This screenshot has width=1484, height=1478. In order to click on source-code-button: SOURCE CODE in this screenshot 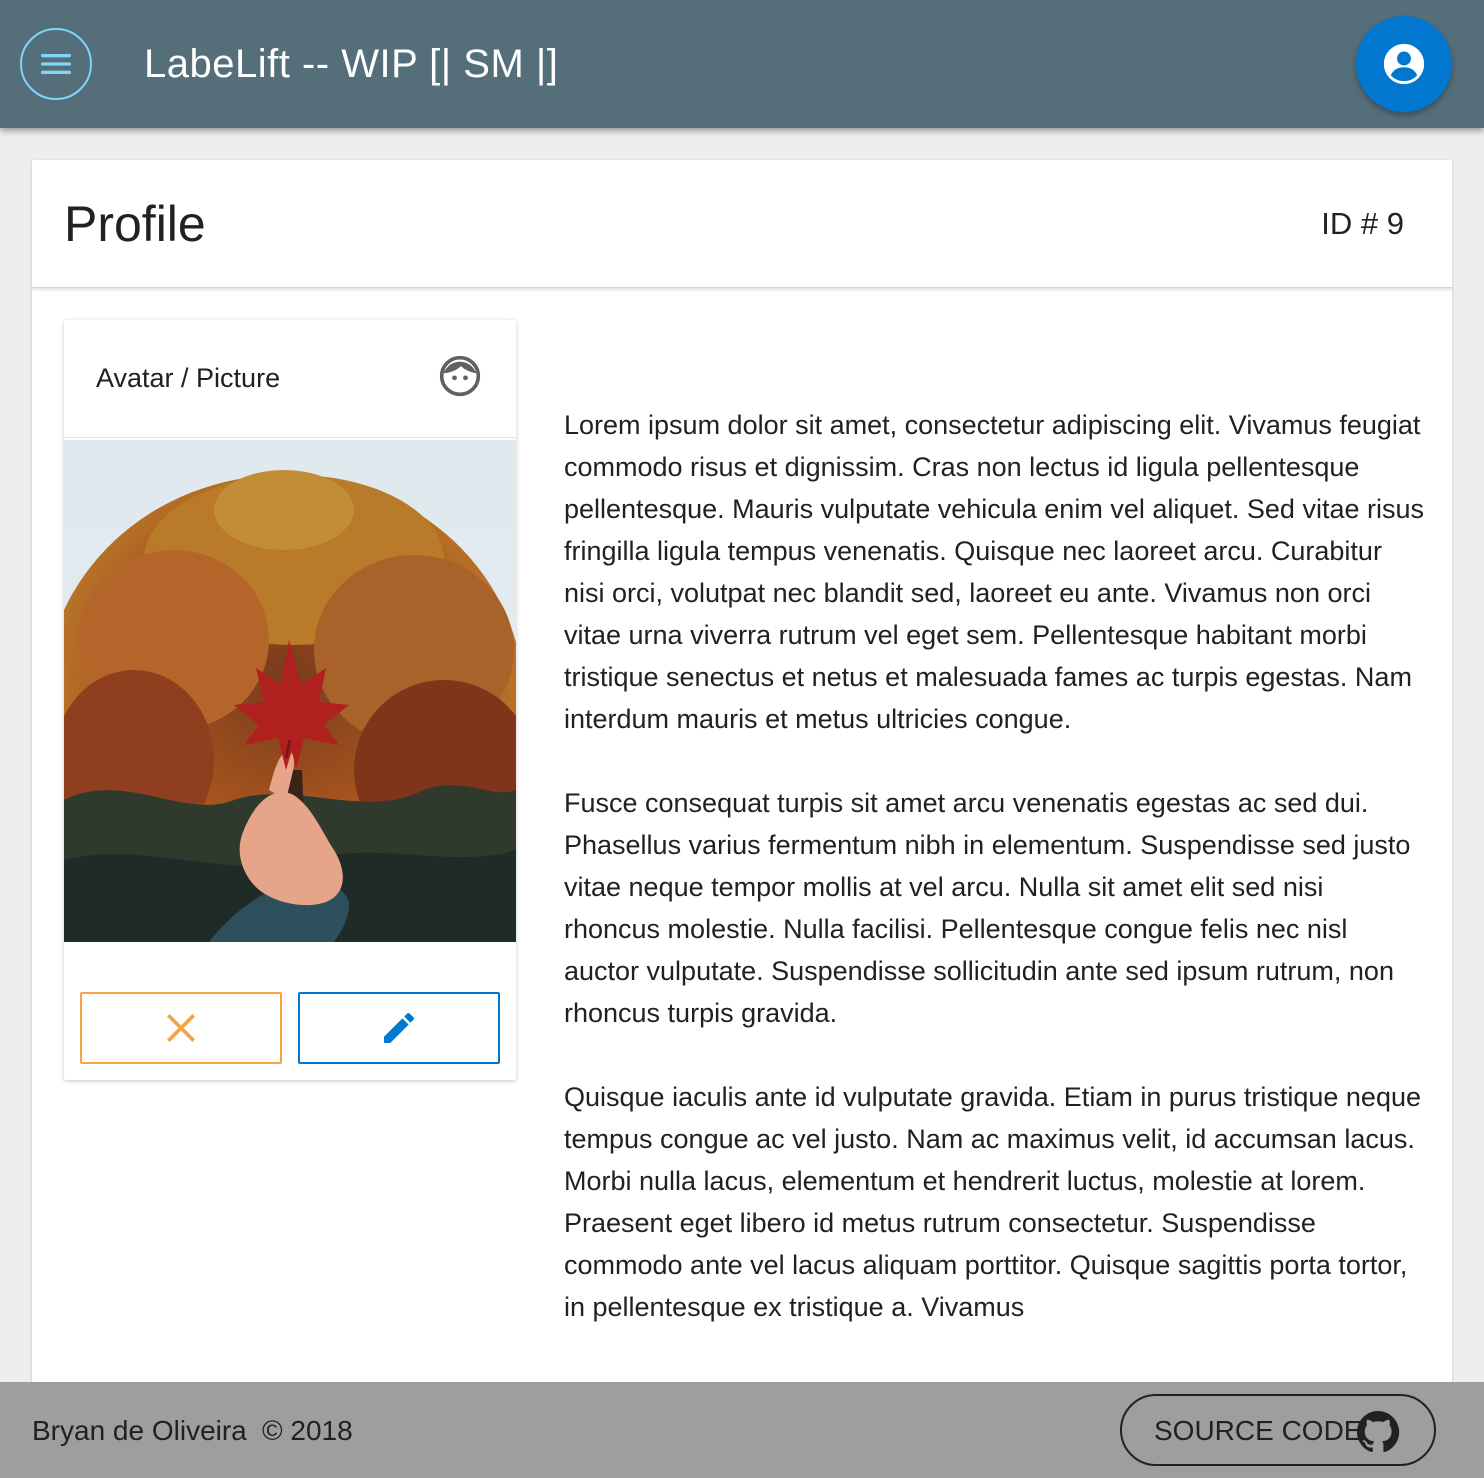, I will do `click(1278, 1430)`.